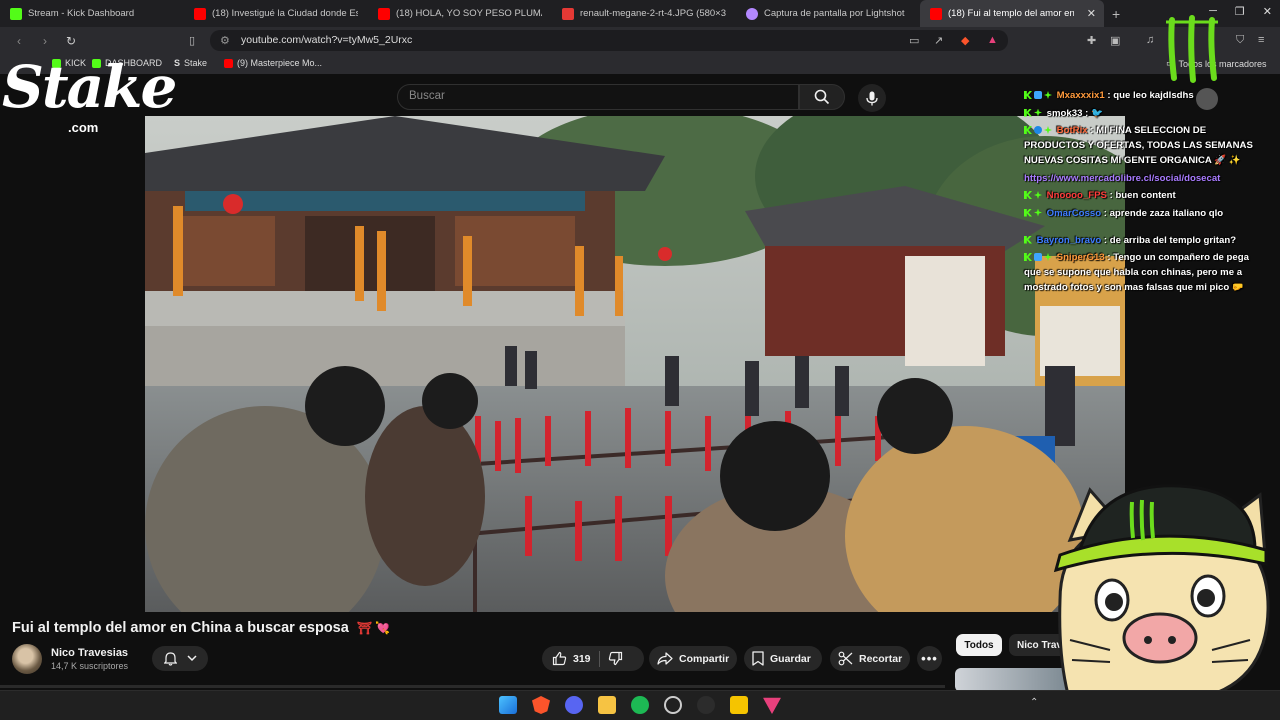 The image size is (1280, 720). What do you see at coordinates (739, 705) in the screenshot?
I see `rockstar-icon` at bounding box center [739, 705].